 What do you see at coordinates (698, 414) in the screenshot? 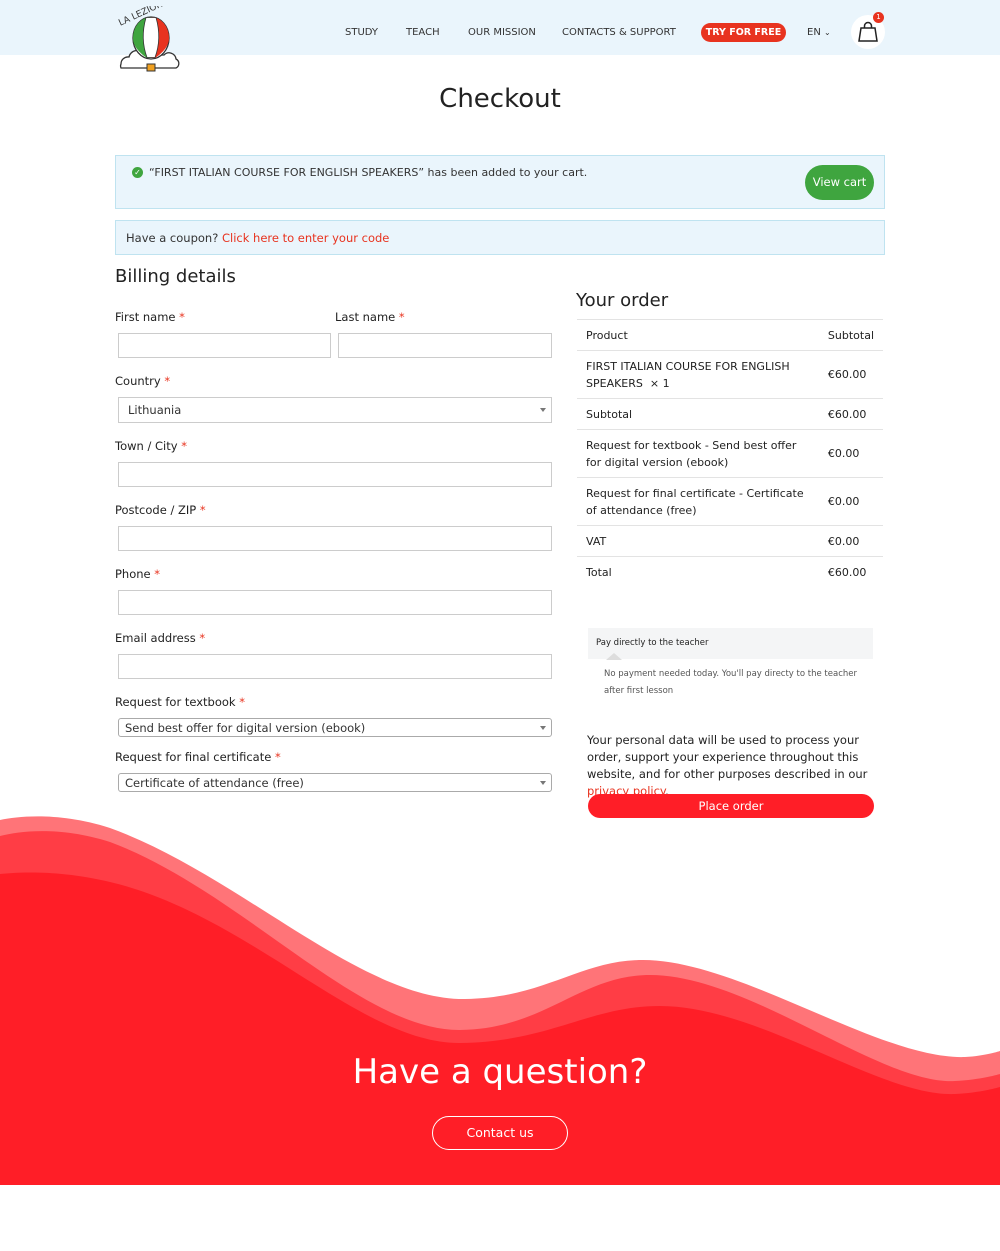
I see `row-label: Subtotal` at bounding box center [698, 414].